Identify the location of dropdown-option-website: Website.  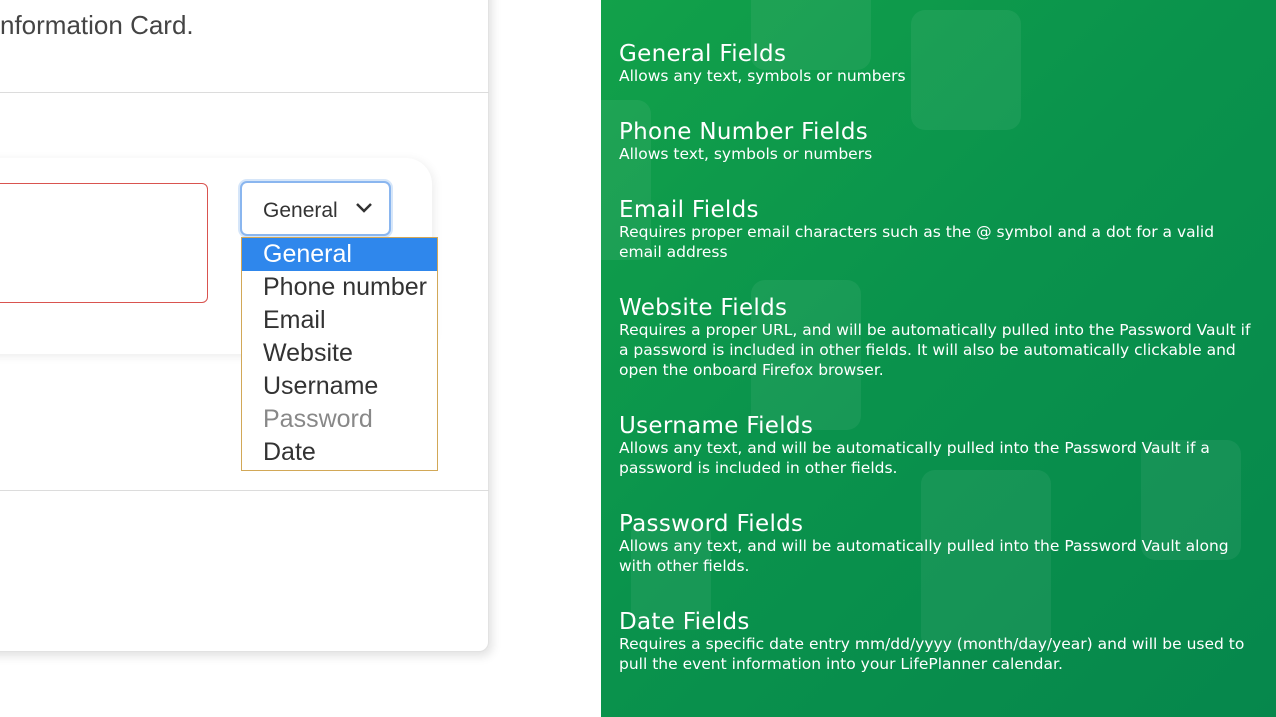
(339, 353).